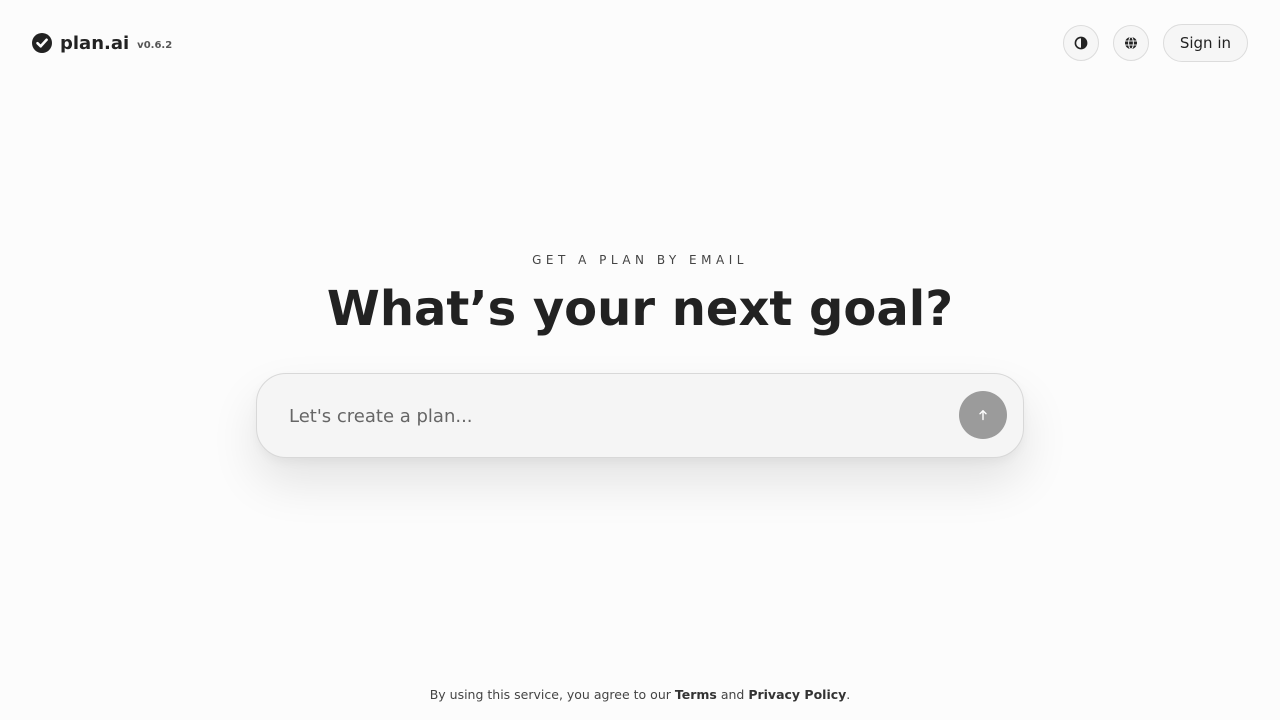 Image resolution: width=1280 pixels, height=720 pixels. What do you see at coordinates (609, 416) in the screenshot?
I see `plan-prompt-input` at bounding box center [609, 416].